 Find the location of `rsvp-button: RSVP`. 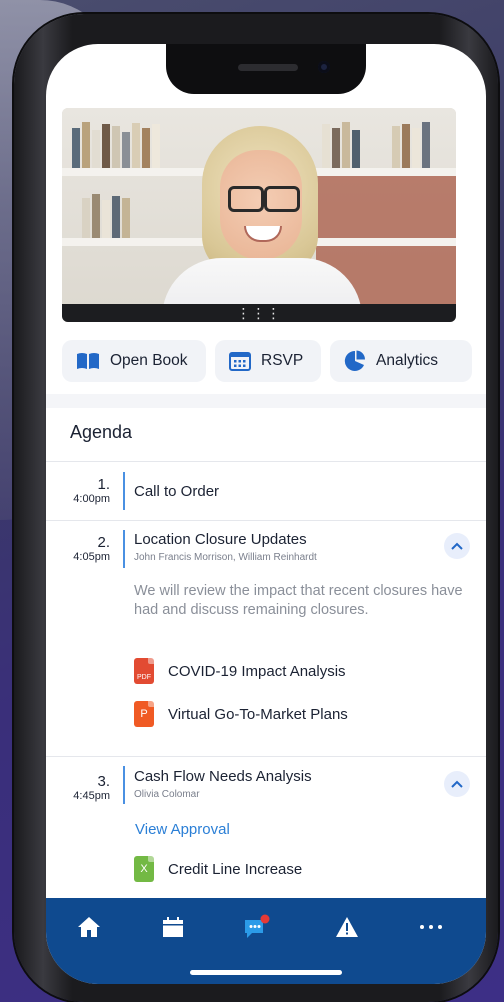

rsvp-button: RSVP is located at coordinates (268, 361).